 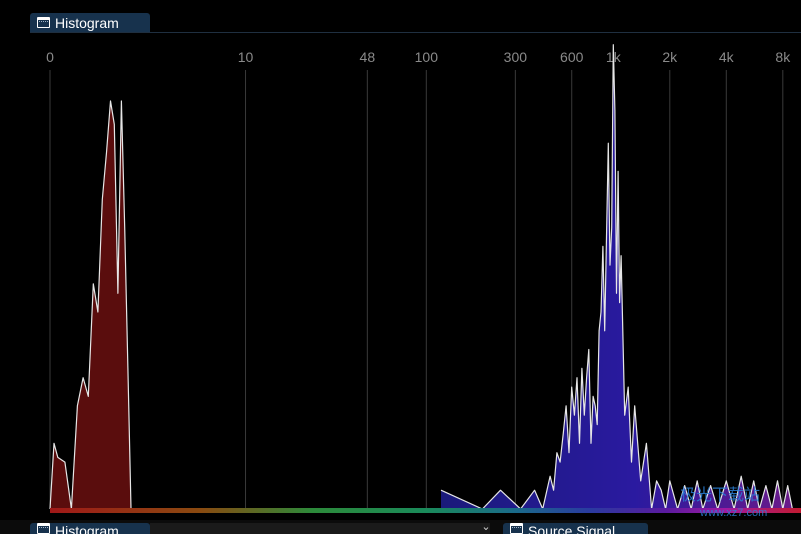 What do you see at coordinates (368, 57) in the screenshot?
I see `tick-label: 48` at bounding box center [368, 57].